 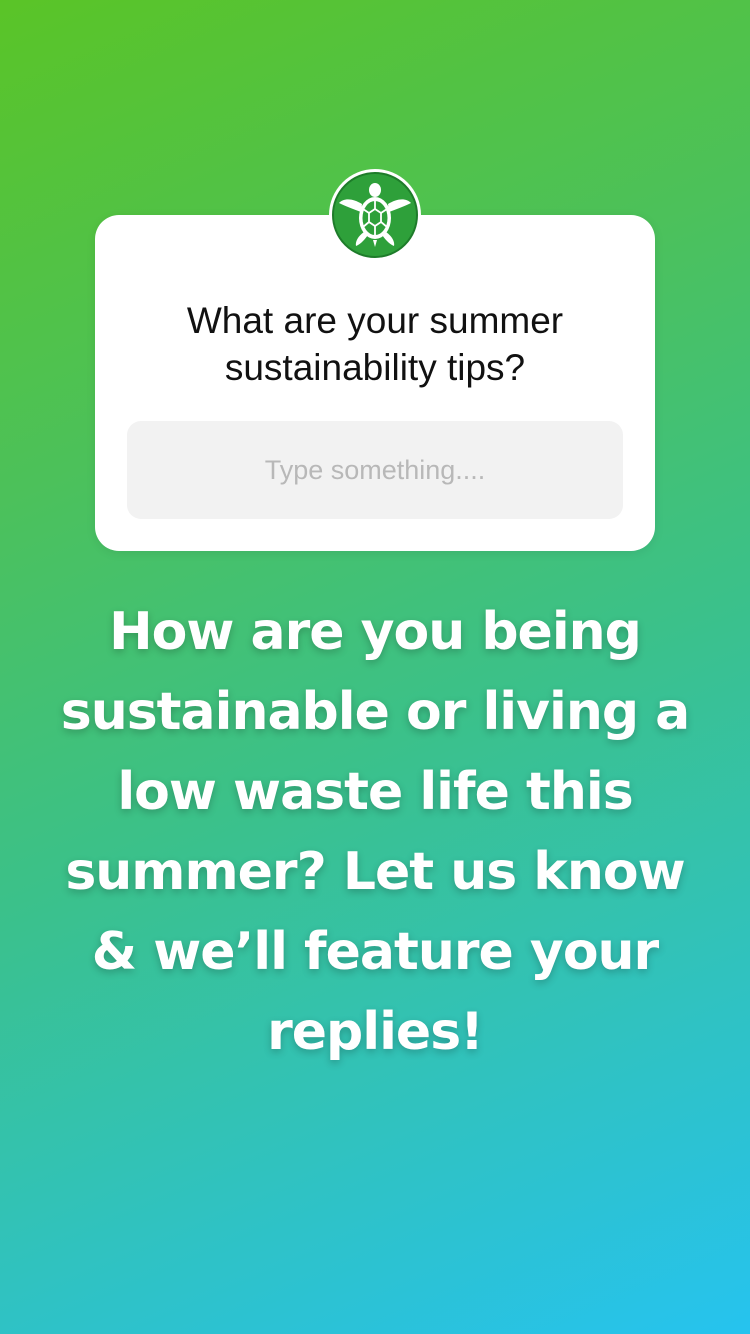 I want to click on turtle-icon, so click(x=375, y=215).